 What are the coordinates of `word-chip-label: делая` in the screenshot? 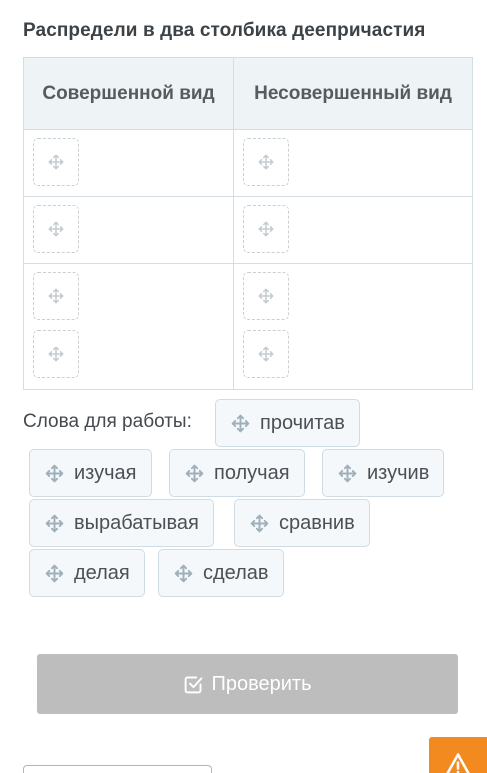 It's located at (102, 572).